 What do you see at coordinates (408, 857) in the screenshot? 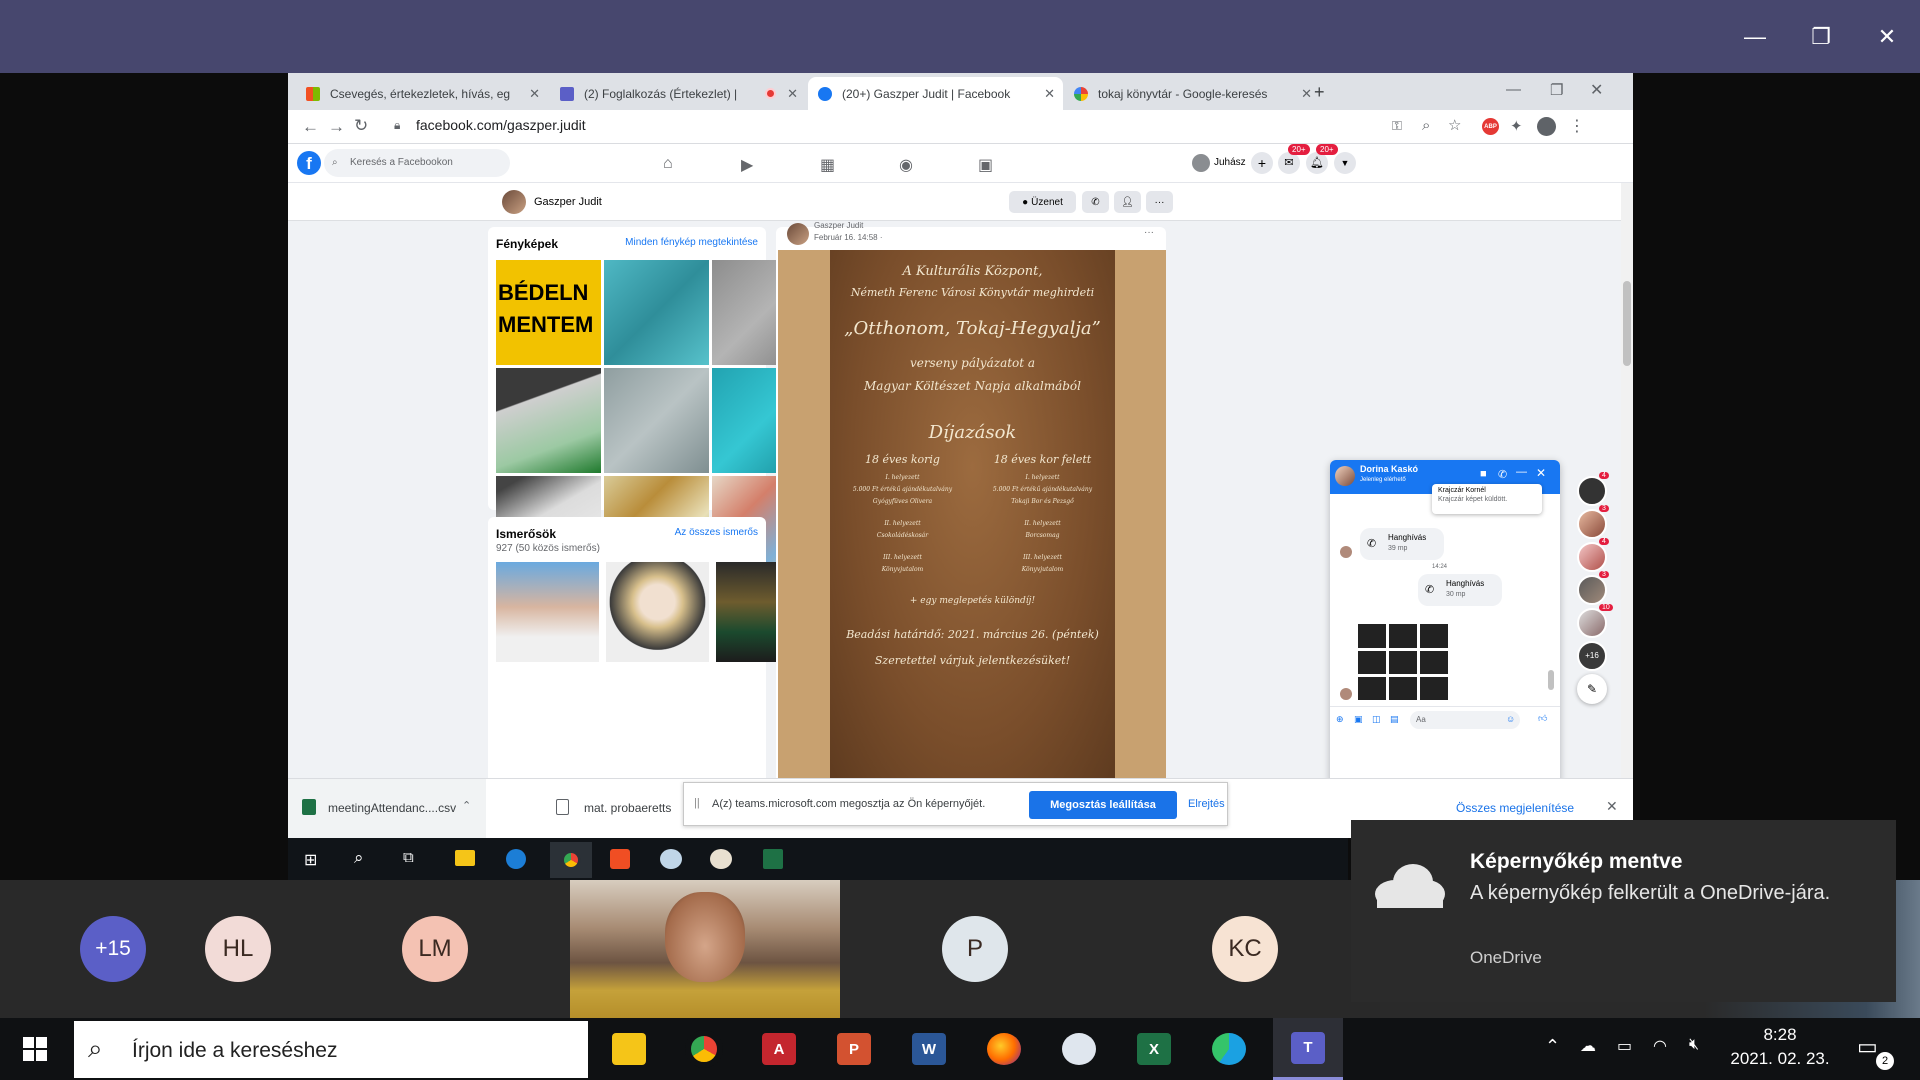
I see `task-view-icon: ⧉` at bounding box center [408, 857].